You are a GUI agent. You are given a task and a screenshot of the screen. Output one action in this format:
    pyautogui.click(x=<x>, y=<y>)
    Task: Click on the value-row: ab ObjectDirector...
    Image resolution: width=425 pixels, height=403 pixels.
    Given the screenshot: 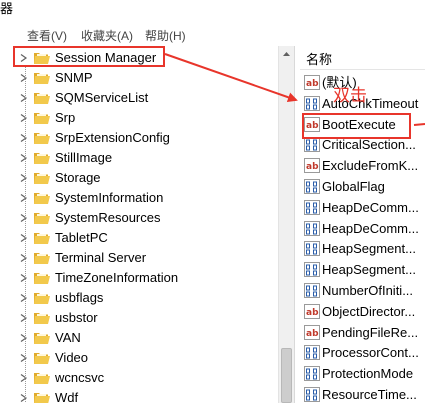 What is the action you would take?
    pyautogui.click(x=362, y=311)
    